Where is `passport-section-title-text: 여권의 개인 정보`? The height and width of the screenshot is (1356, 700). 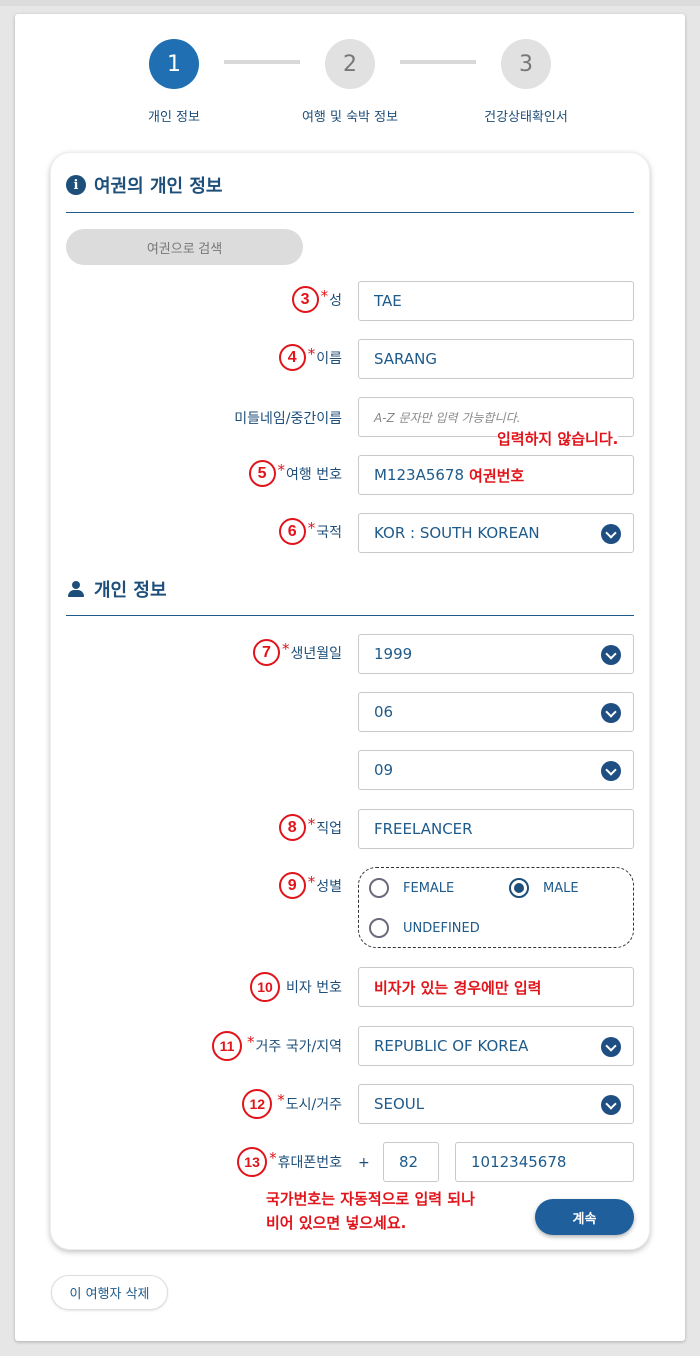 passport-section-title-text: 여권의 개인 정보 is located at coordinates (158, 186).